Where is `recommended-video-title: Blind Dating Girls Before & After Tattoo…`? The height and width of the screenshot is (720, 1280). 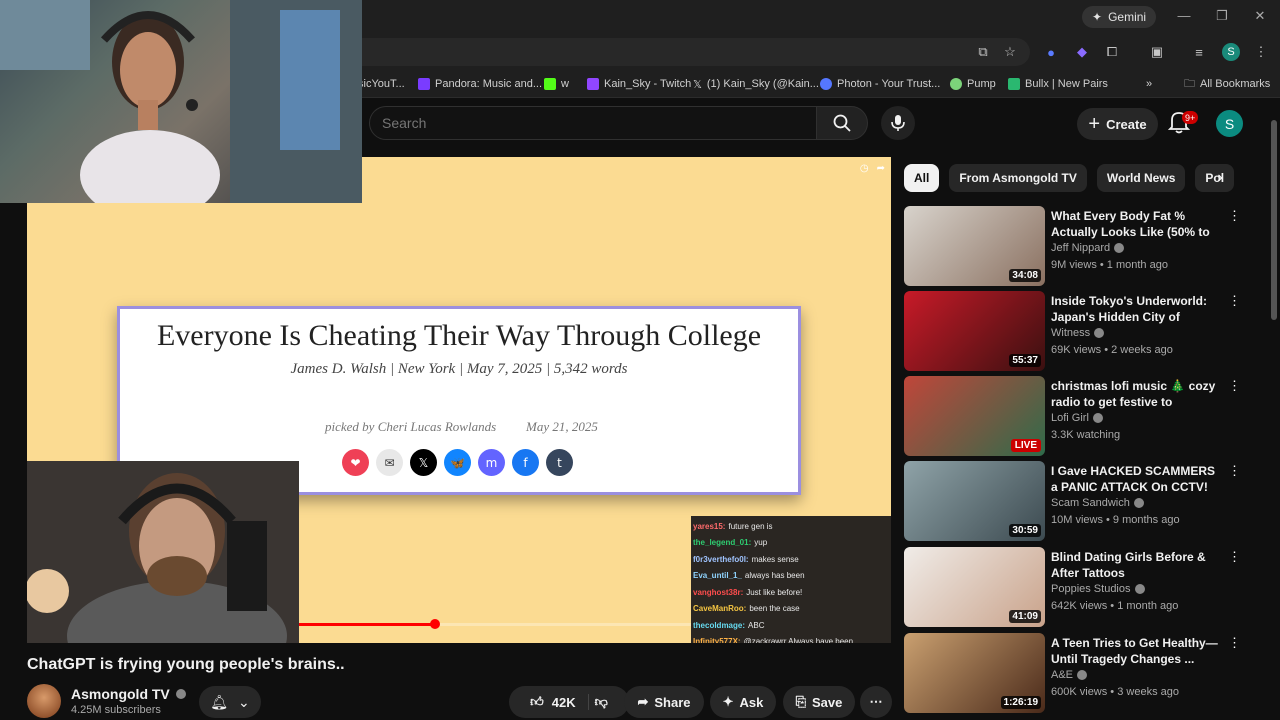
recommended-video-title: Blind Dating Girls Before & After Tattoo… is located at coordinates (1137, 565).